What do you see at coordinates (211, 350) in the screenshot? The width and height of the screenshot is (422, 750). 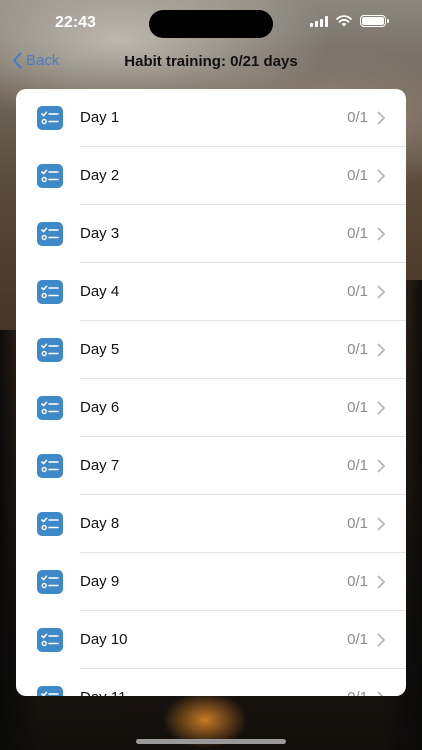 I see `list-item: Day 5 0/1` at bounding box center [211, 350].